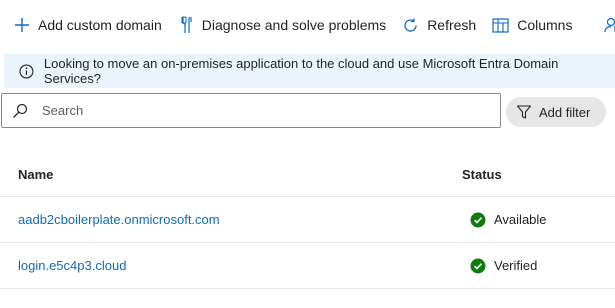  What do you see at coordinates (520, 219) in the screenshot?
I see `status-text: Available` at bounding box center [520, 219].